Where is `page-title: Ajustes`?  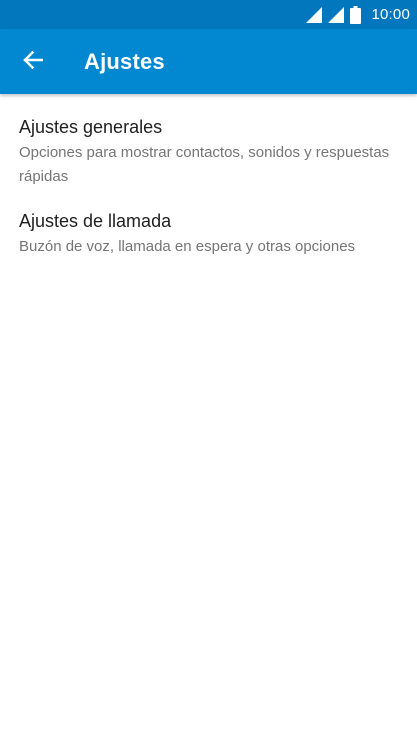 page-title: Ajustes is located at coordinates (124, 61).